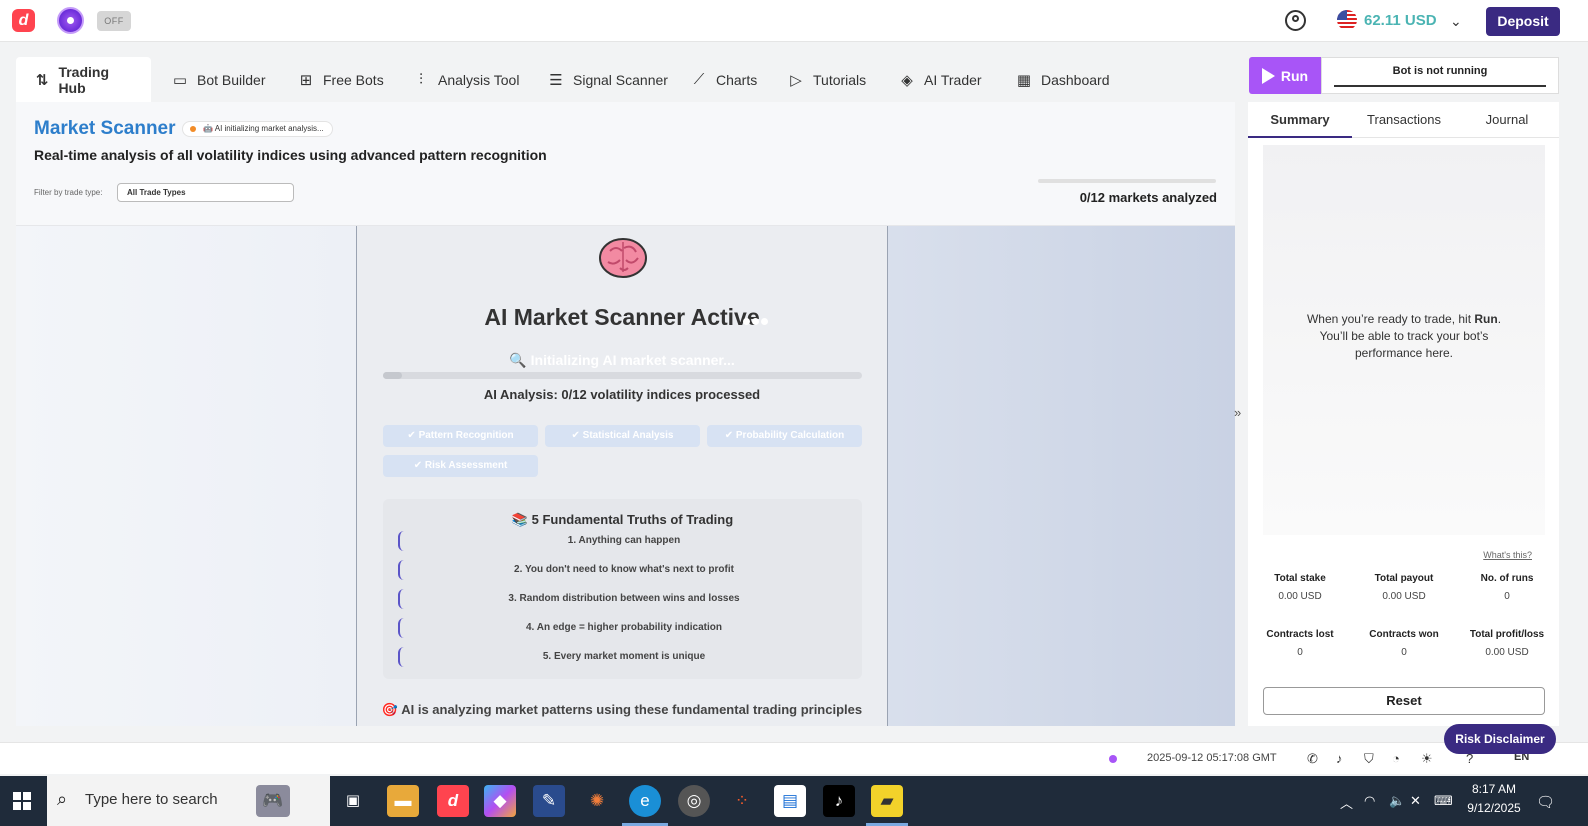  What do you see at coordinates (953, 79) in the screenshot?
I see `tab-label: AI Trader` at bounding box center [953, 79].